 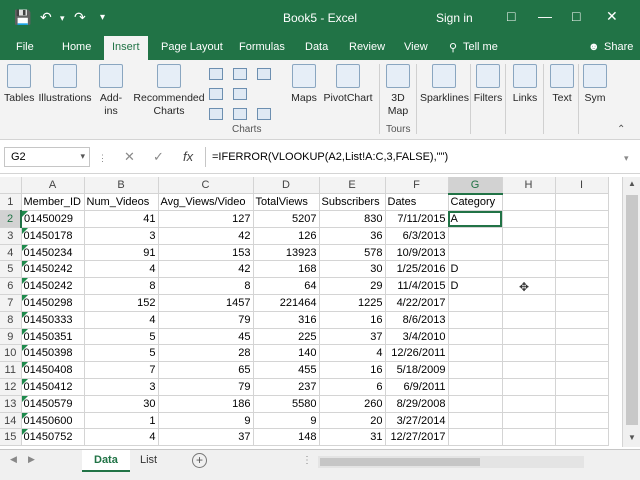 I want to click on tell-me-search: Tell me, so click(x=480, y=47).